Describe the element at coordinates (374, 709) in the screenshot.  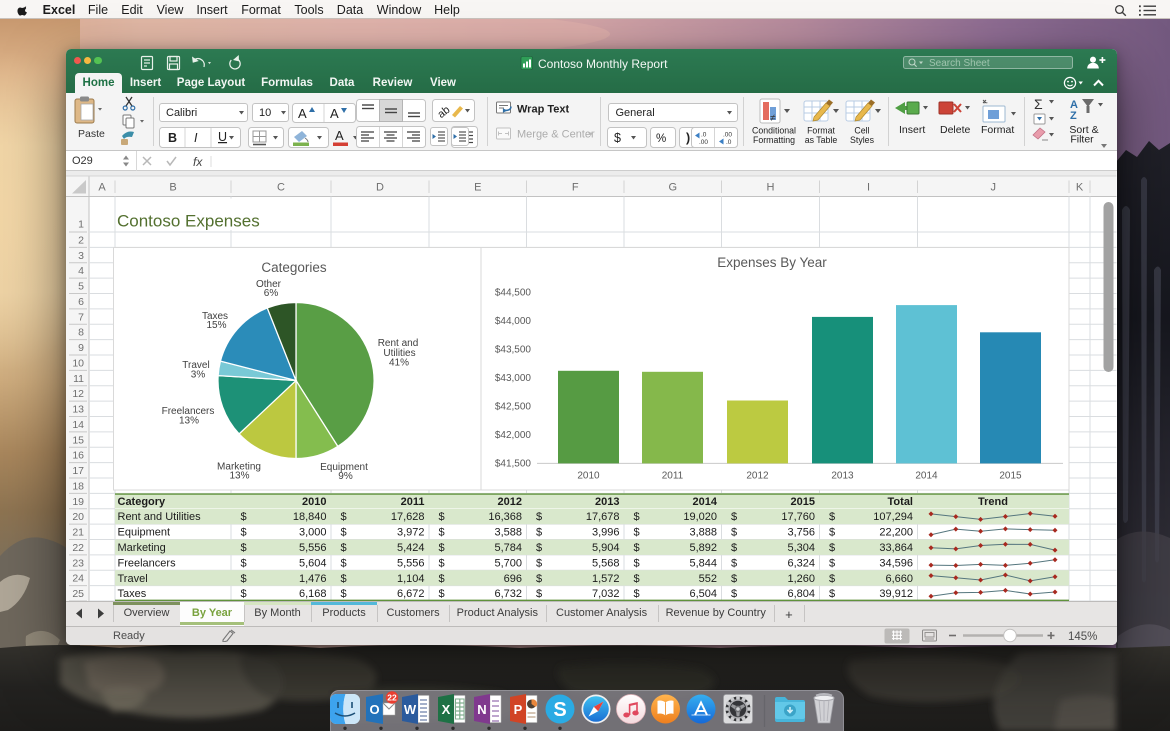
I see `svg-text: O` at that location.